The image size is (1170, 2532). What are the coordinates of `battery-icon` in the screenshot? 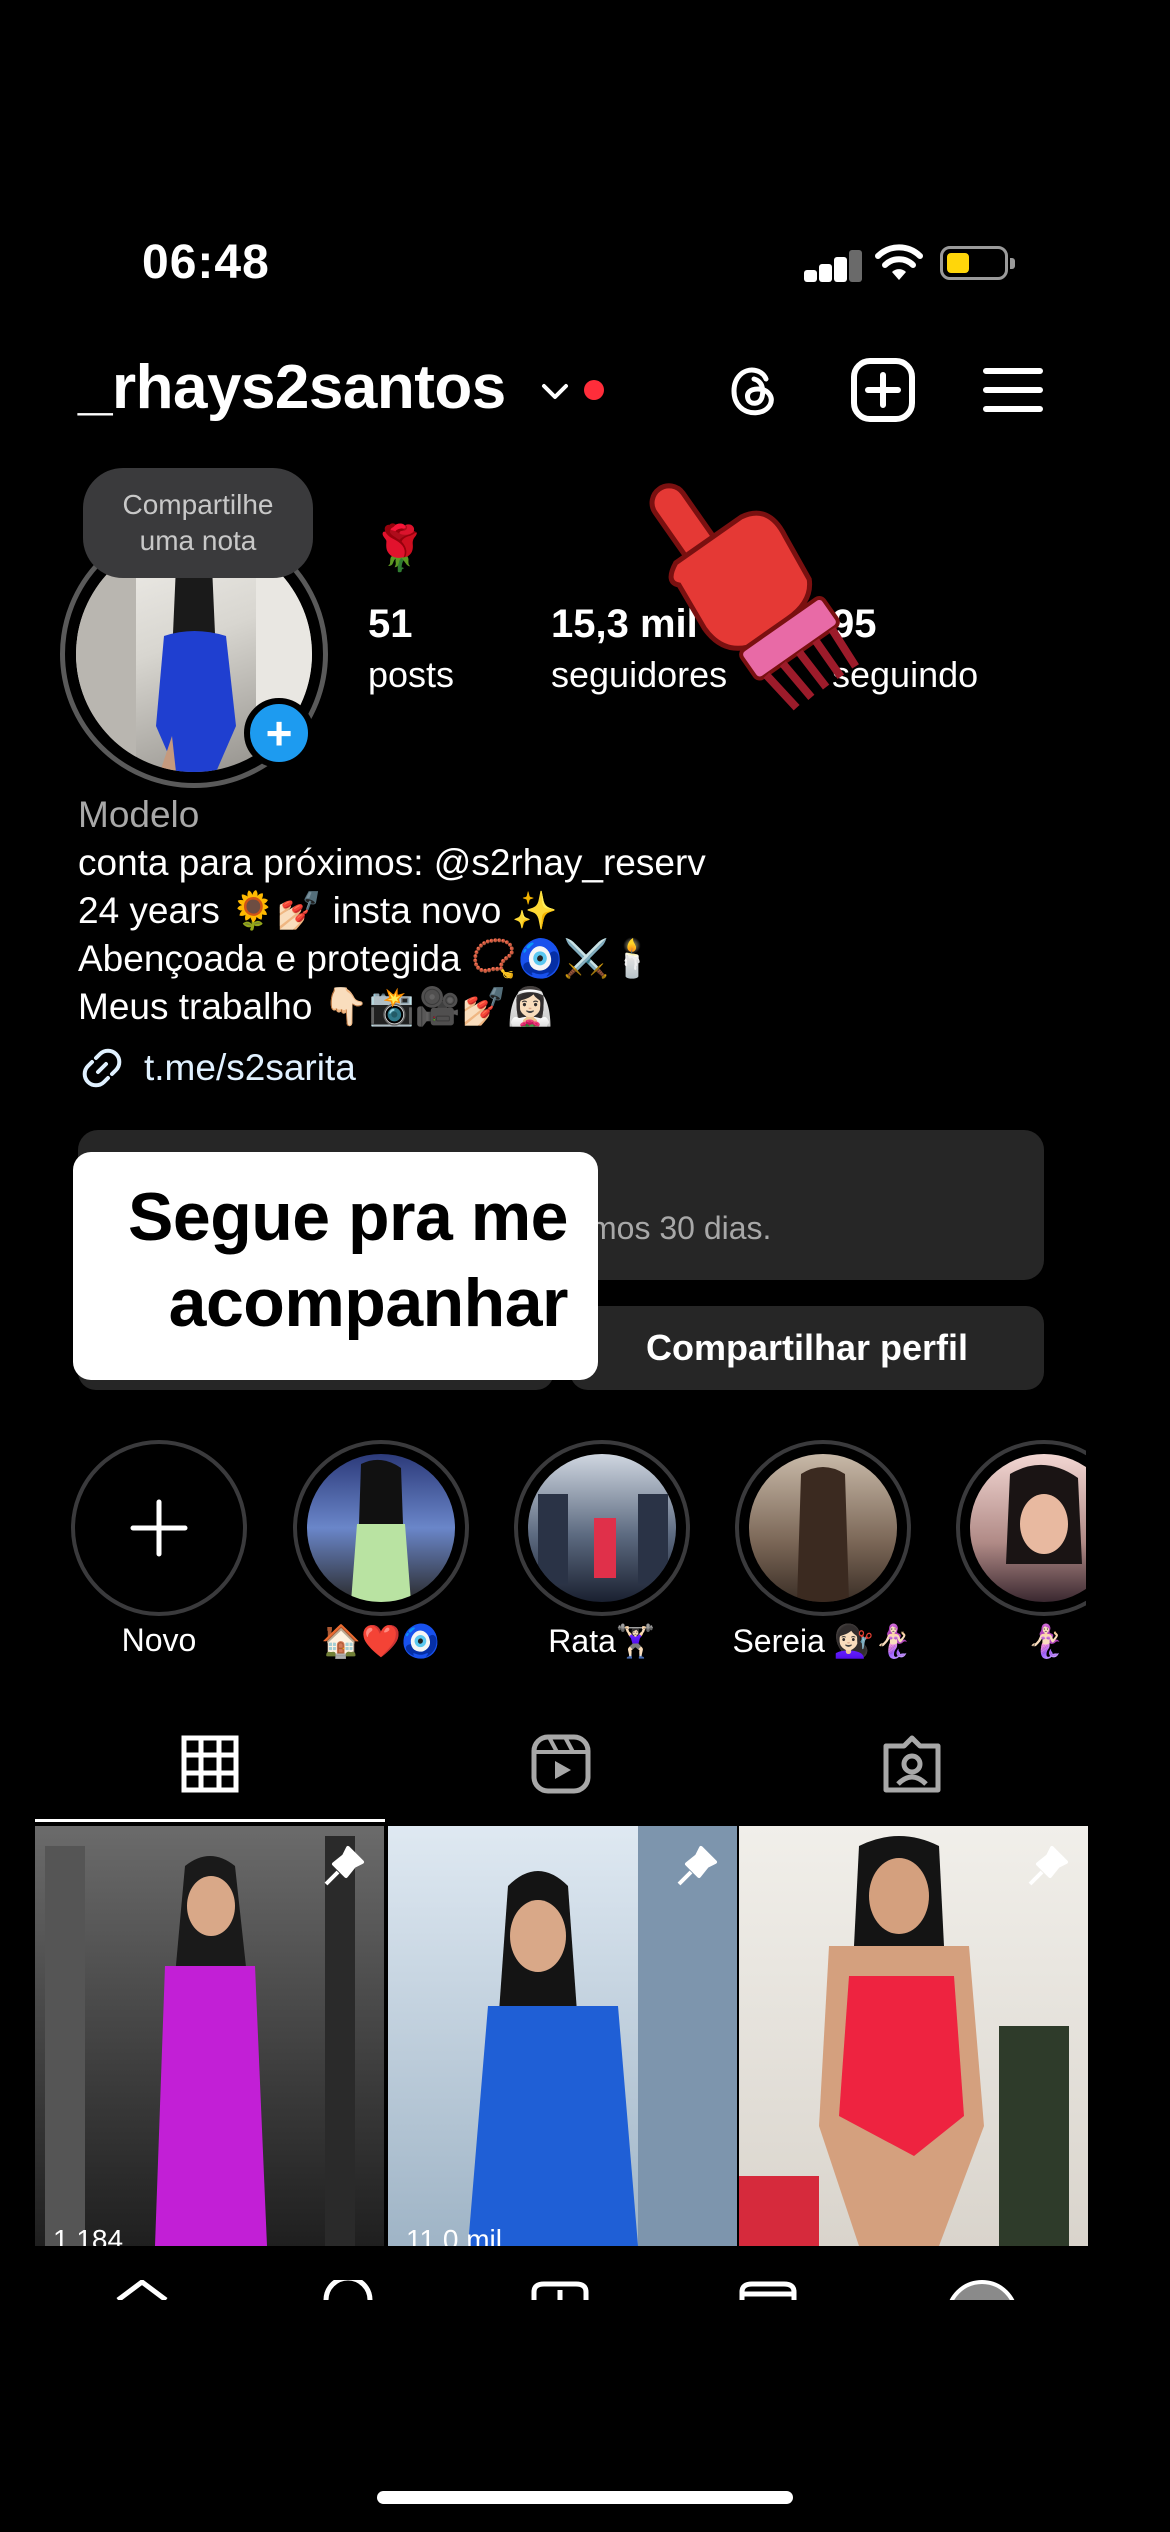 It's located at (977, 263).